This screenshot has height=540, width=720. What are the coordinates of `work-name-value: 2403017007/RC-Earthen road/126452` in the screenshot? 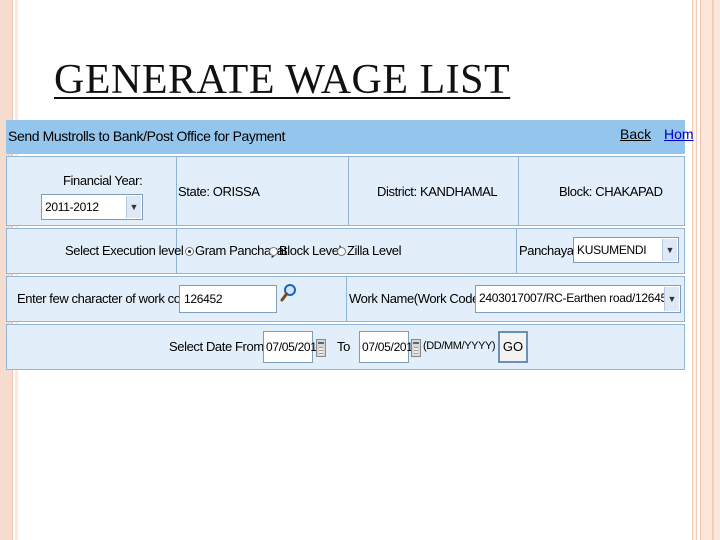 It's located at (576, 298).